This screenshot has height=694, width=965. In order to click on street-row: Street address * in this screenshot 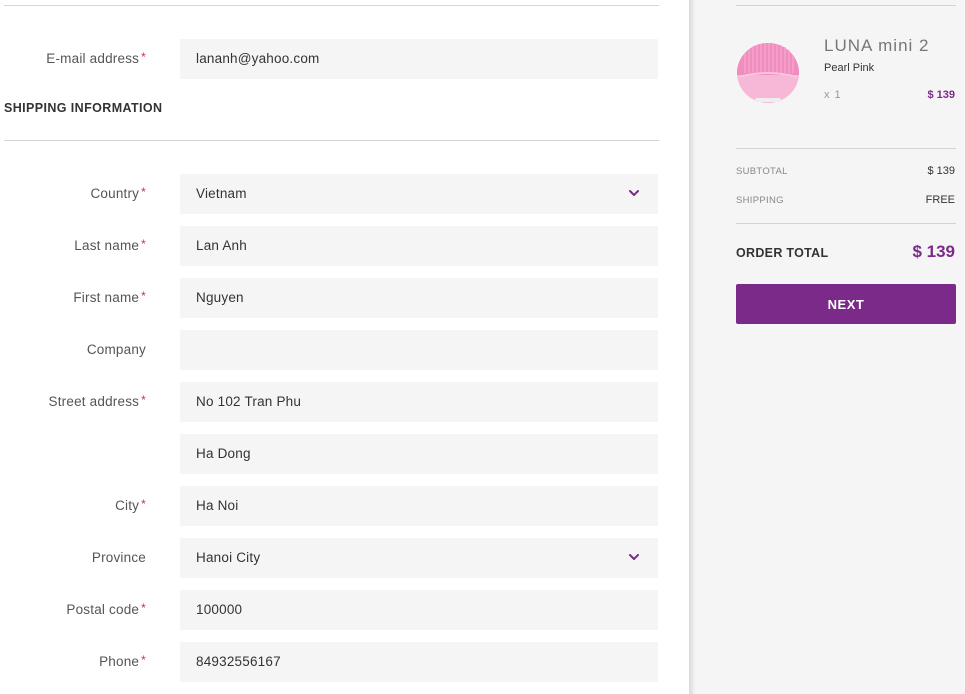, I will do `click(330, 402)`.